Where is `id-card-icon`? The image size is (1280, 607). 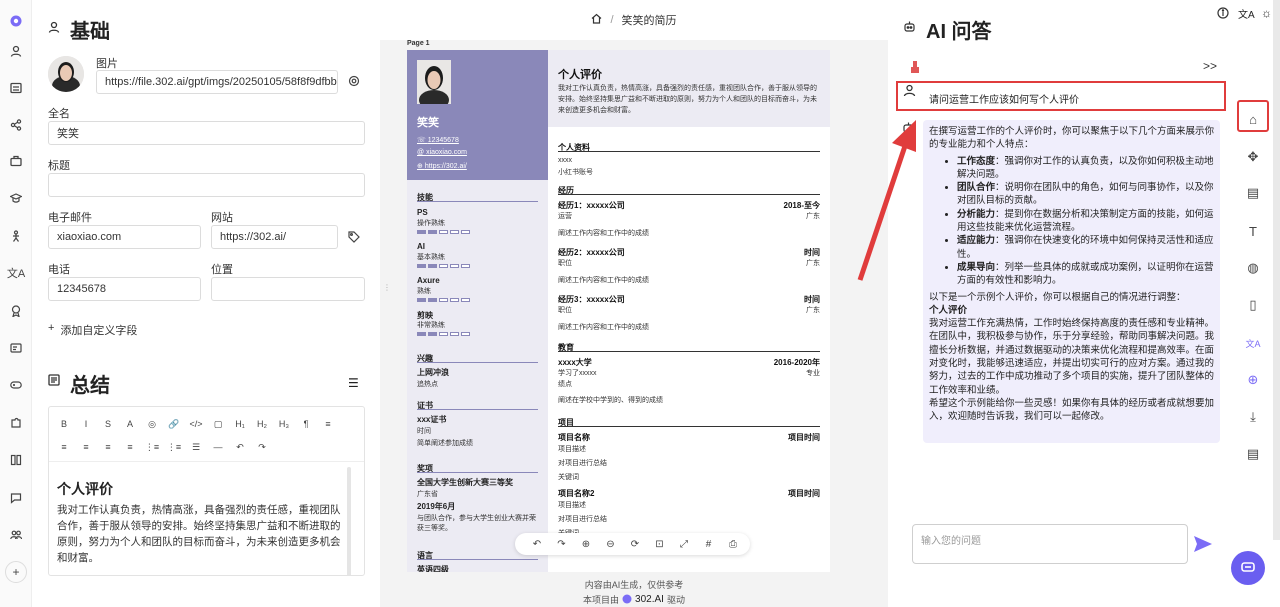
id-card-icon is located at coordinates (16, 348).